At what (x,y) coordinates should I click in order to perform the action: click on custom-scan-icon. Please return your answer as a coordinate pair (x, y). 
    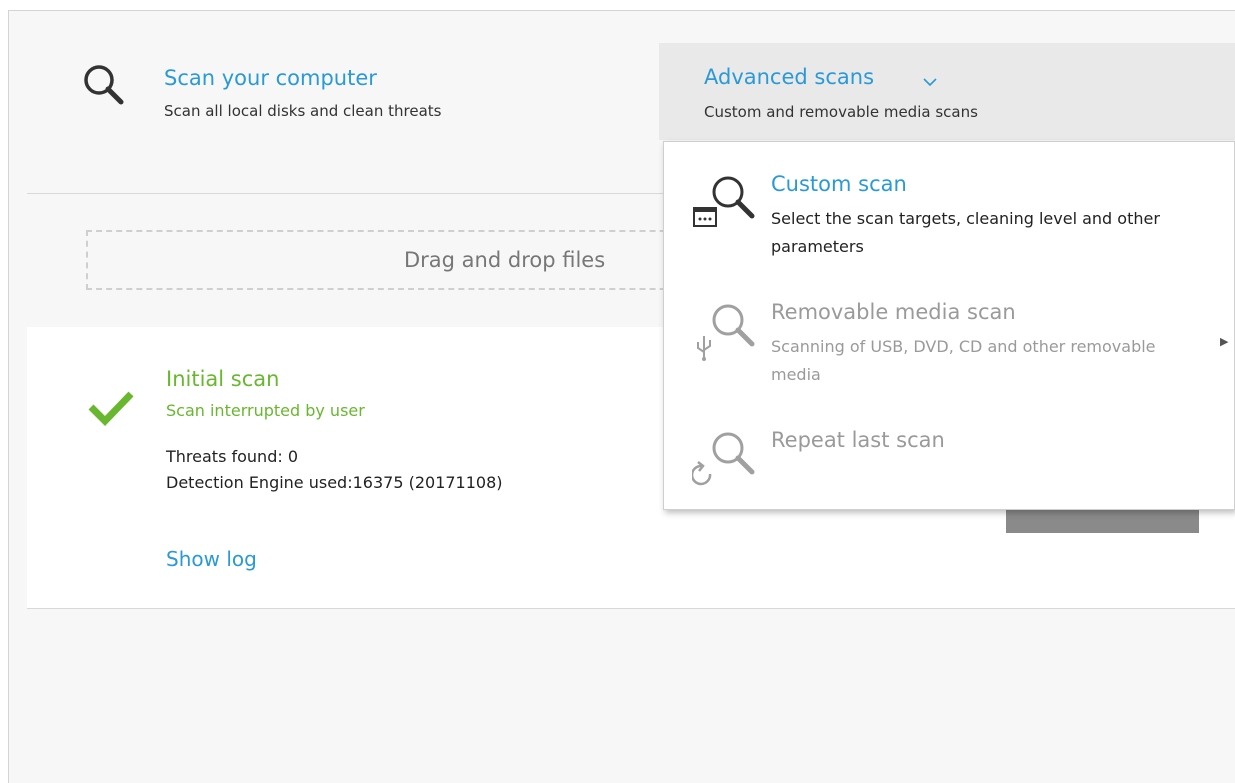
    Looking at the image, I should click on (724, 201).